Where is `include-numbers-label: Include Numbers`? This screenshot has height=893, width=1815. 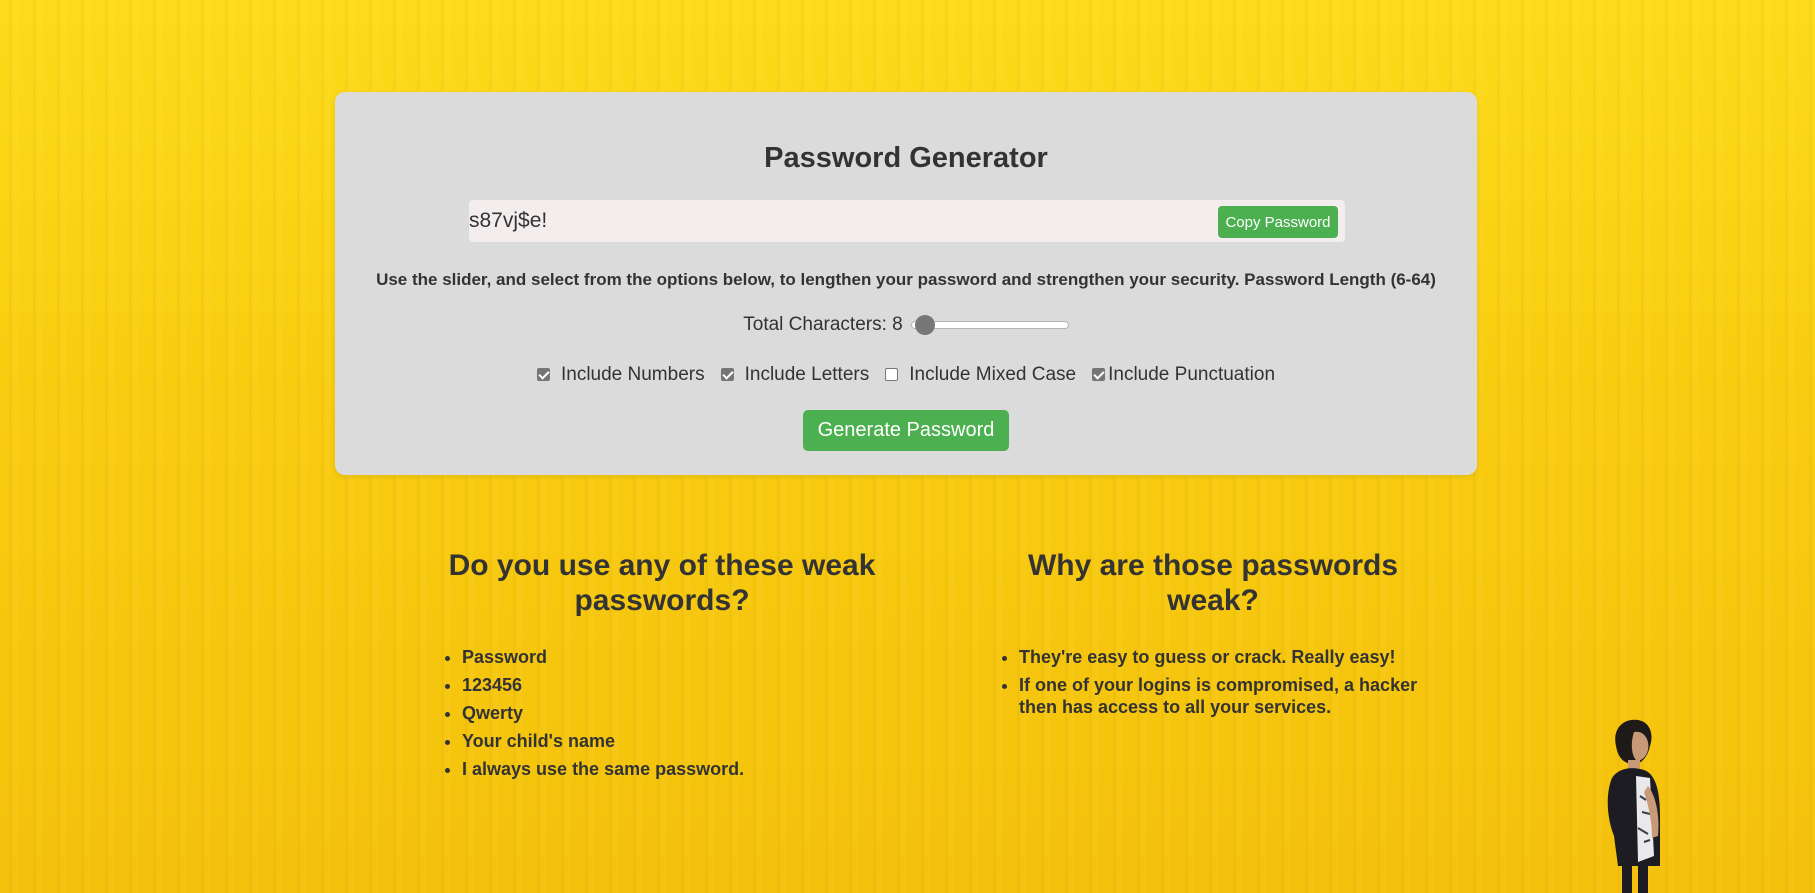
include-numbers-label: Include Numbers is located at coordinates (632, 374).